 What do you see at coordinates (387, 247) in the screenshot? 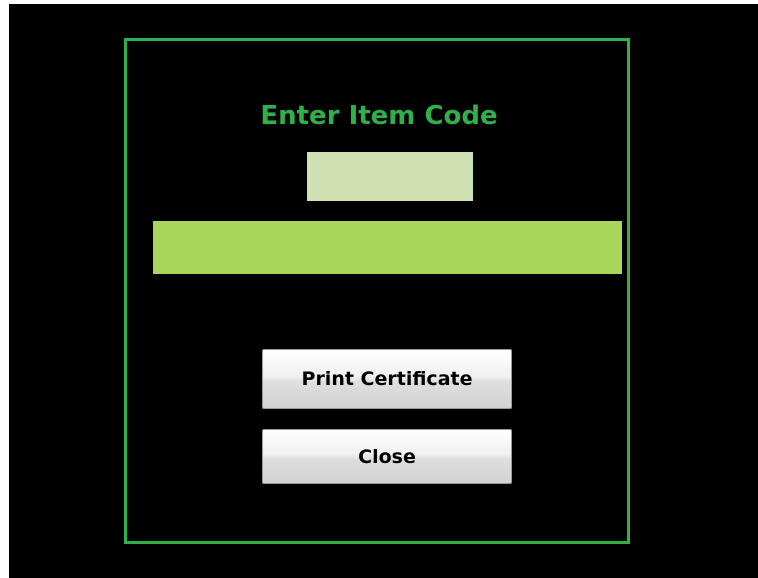
I see `item-result-bar` at bounding box center [387, 247].